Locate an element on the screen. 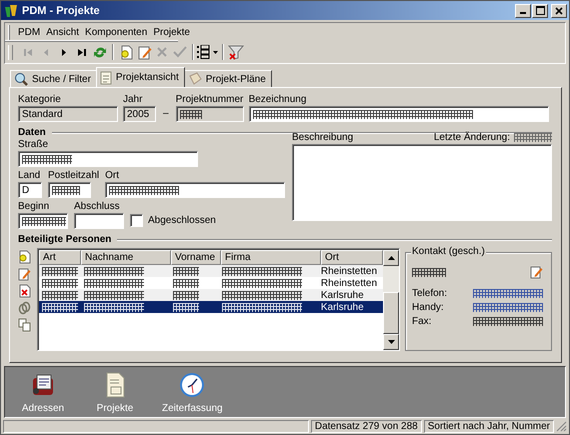 The width and height of the screenshot is (570, 435). maximize-icon is located at coordinates (540, 10).